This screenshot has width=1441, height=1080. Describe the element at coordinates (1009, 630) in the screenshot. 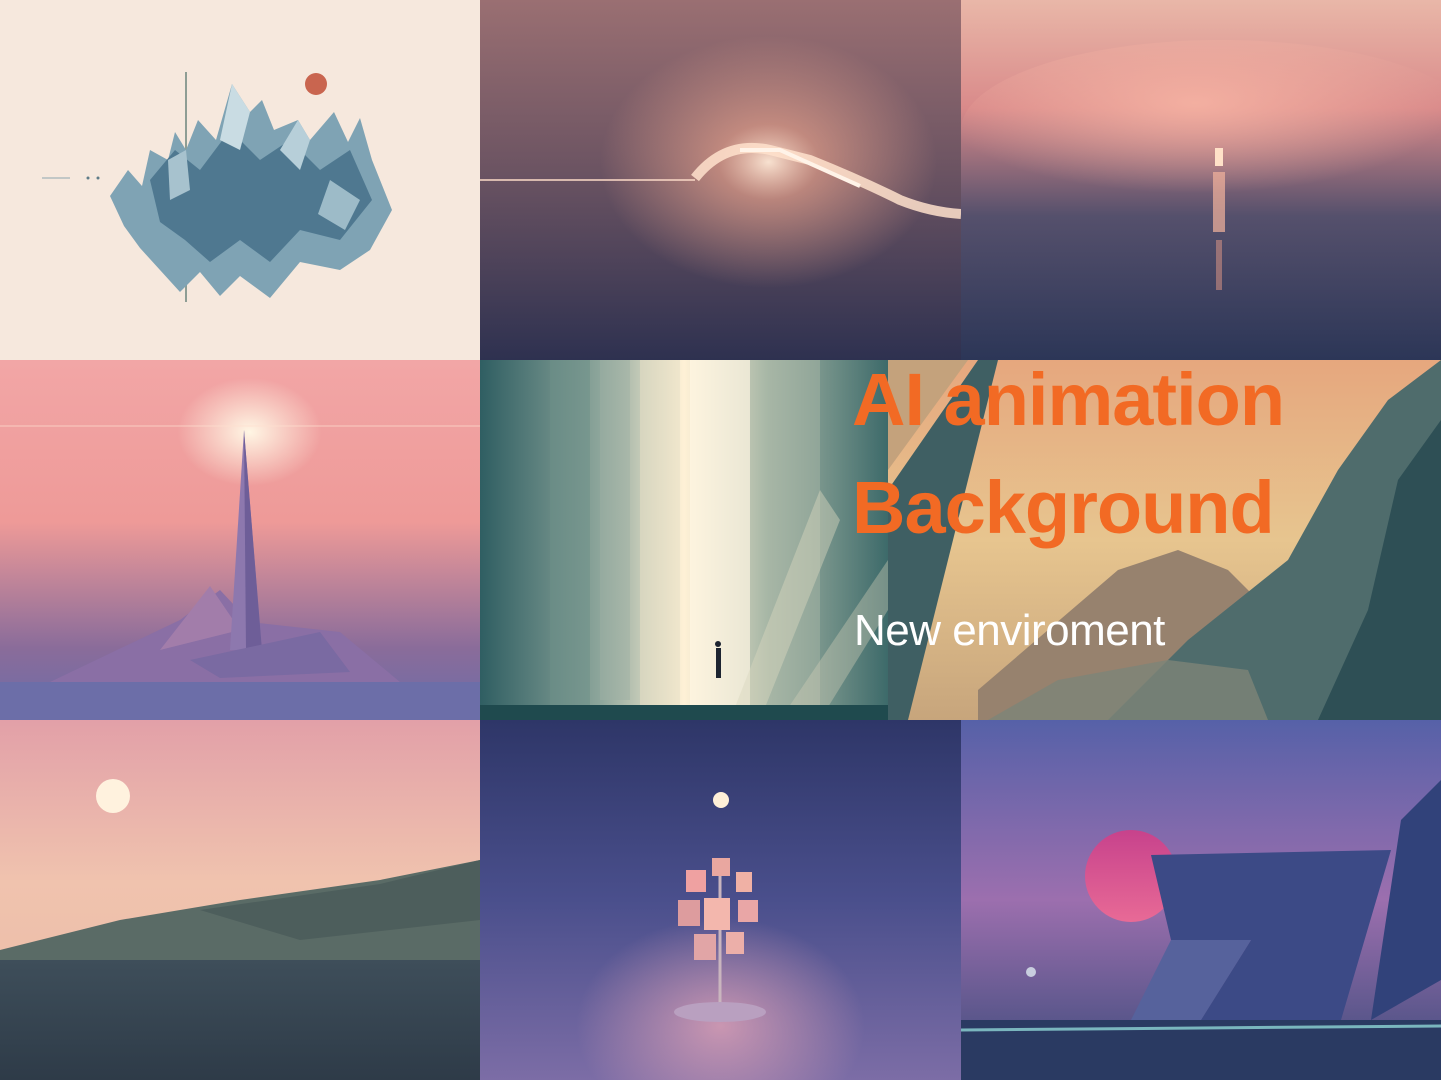

I see `subtitle: New enviroment` at that location.